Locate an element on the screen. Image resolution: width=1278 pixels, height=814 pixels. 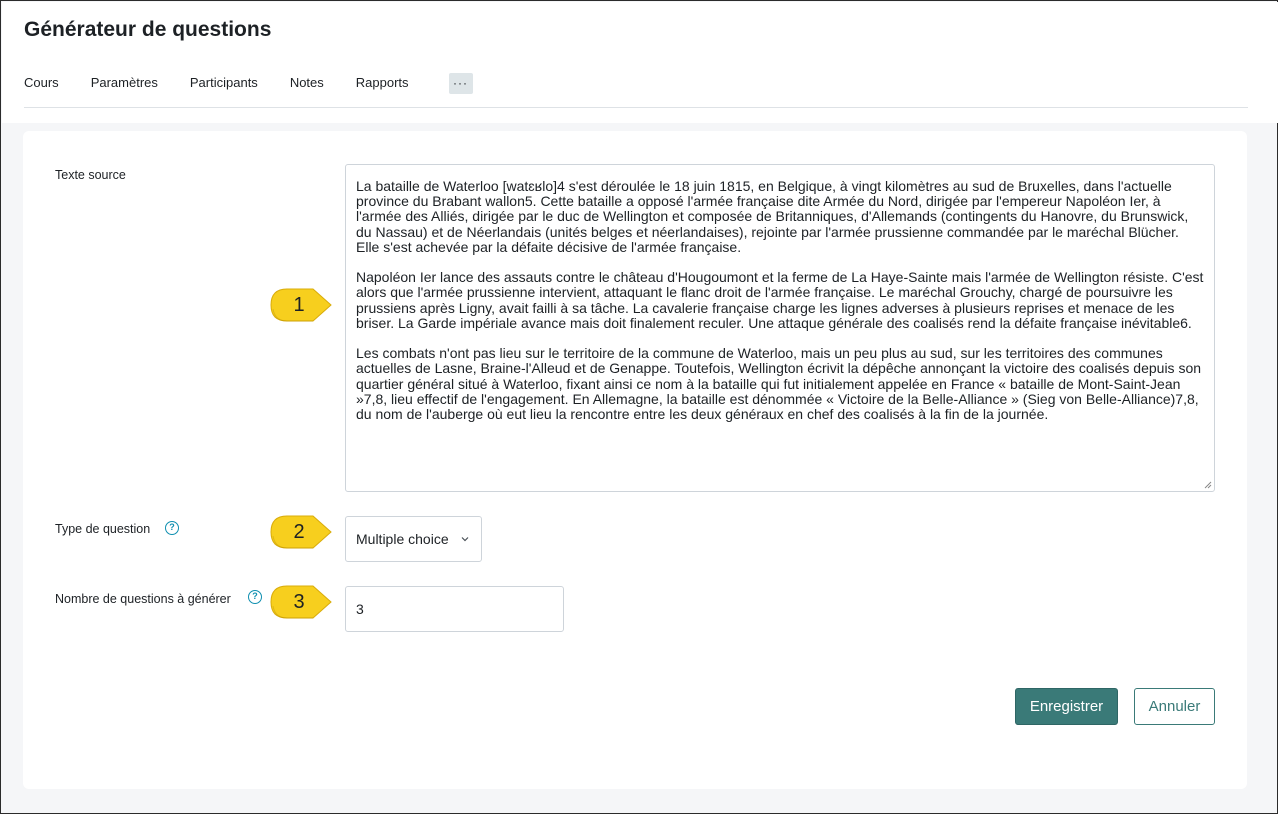
callout-2: 2 is located at coordinates (300, 532).